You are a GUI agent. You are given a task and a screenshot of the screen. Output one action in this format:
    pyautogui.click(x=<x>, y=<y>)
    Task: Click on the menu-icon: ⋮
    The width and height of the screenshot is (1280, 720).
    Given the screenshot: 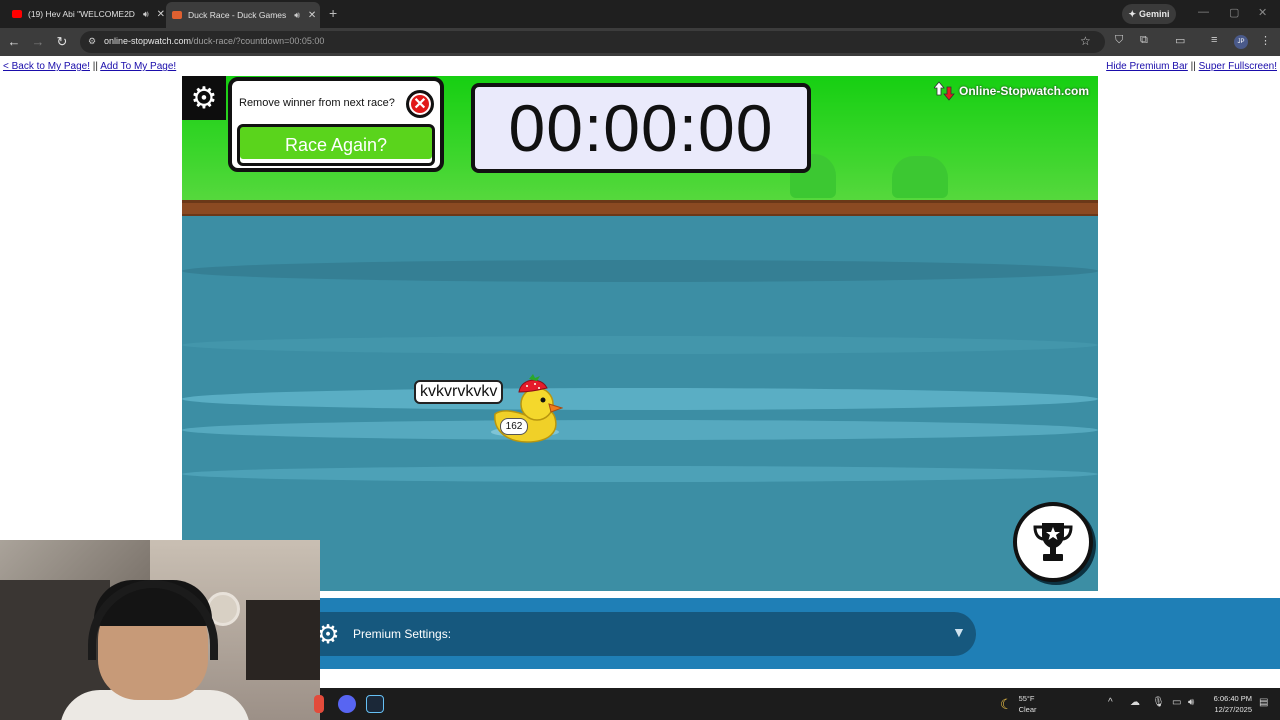 What is the action you would take?
    pyautogui.click(x=1265, y=40)
    